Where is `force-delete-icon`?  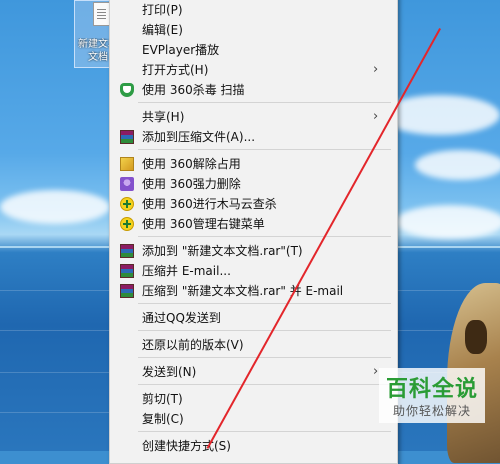 force-delete-icon is located at coordinates (127, 184).